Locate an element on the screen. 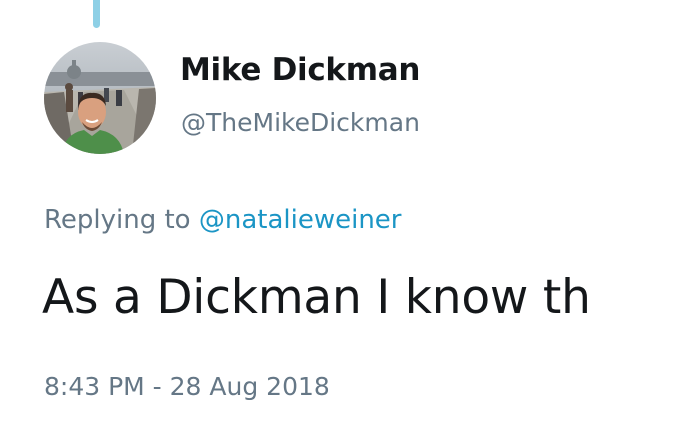  author-display-name: Mike Dickman is located at coordinates (300, 70).